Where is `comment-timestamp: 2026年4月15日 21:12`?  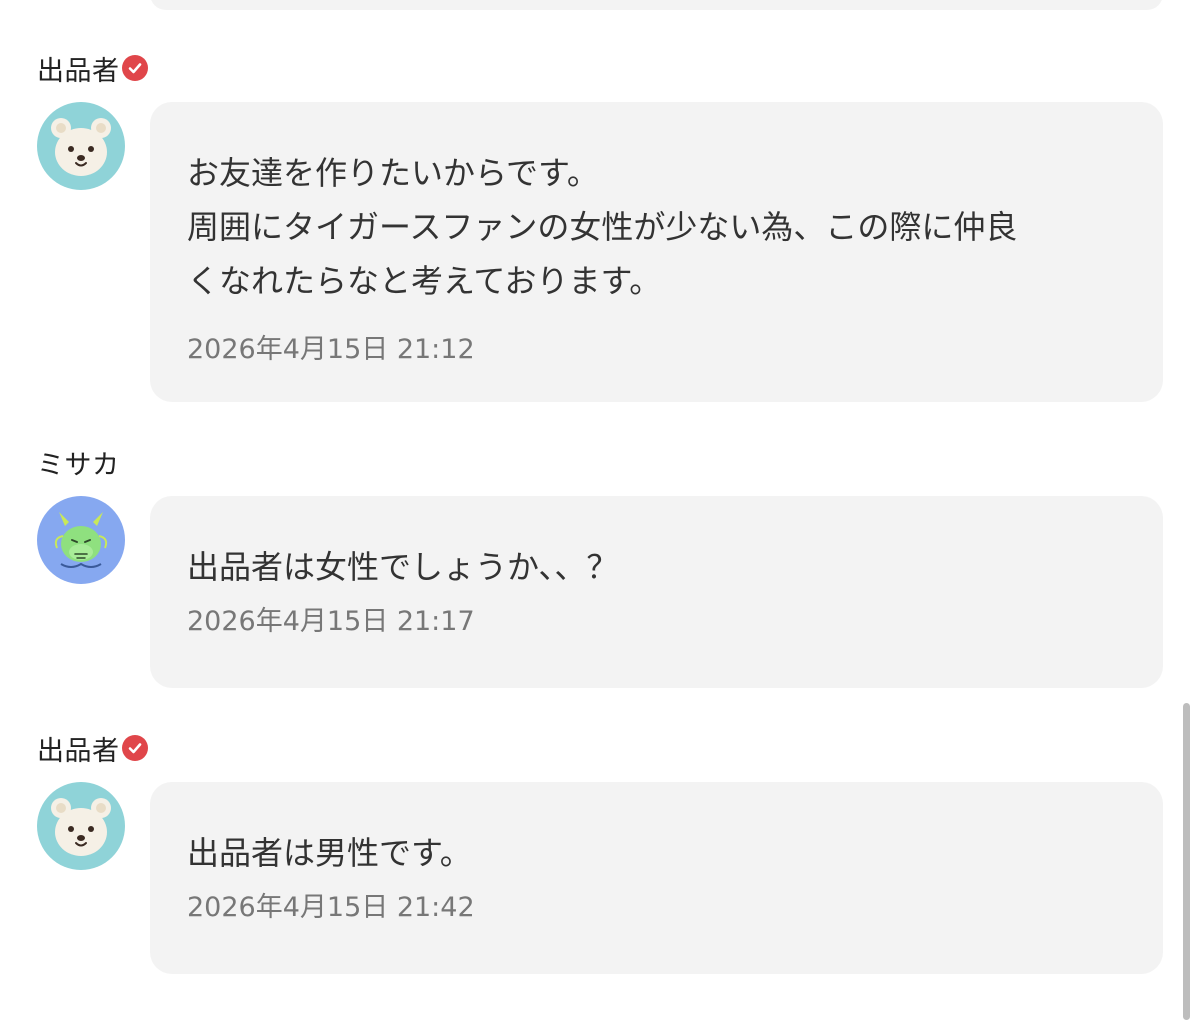
comment-timestamp: 2026年4月15日 21:12 is located at coordinates (331, 349).